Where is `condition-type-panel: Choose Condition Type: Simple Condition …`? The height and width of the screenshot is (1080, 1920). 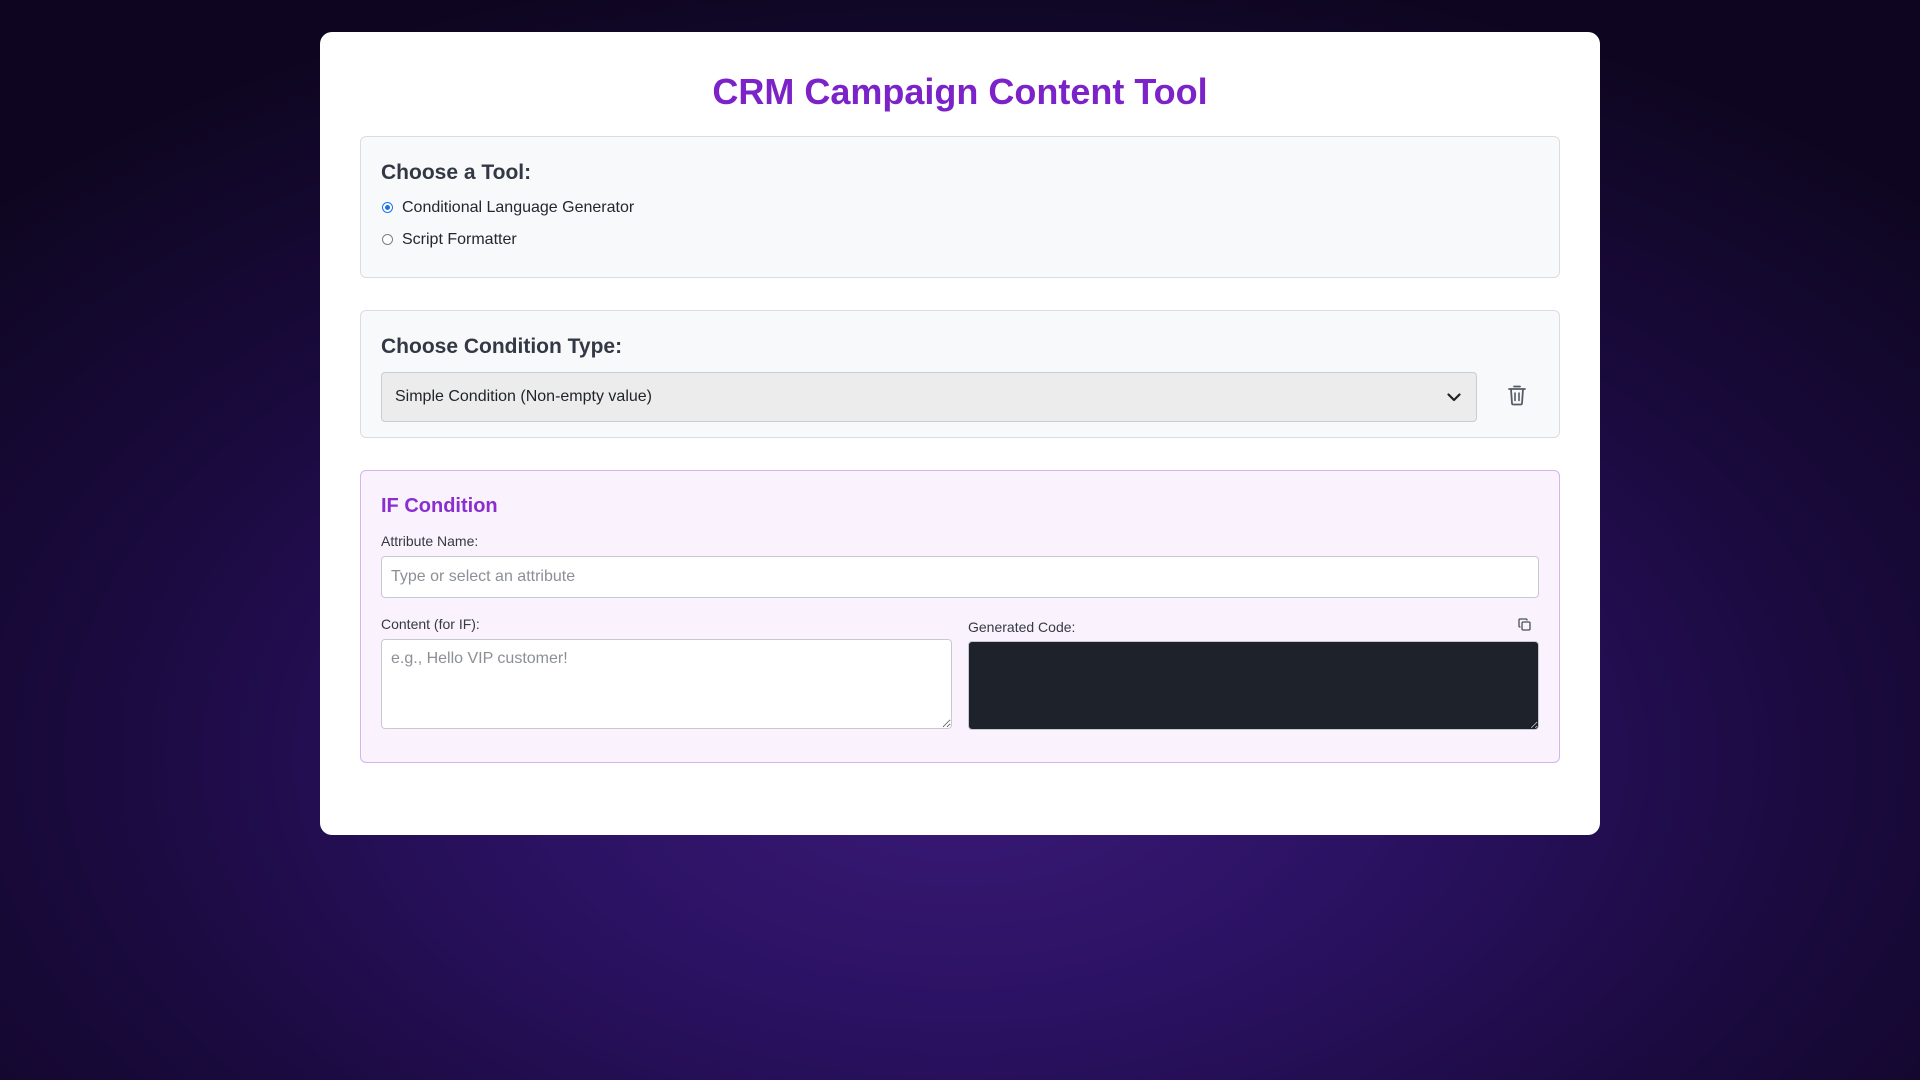 condition-type-panel: Choose Condition Type: Simple Condition … is located at coordinates (960, 374).